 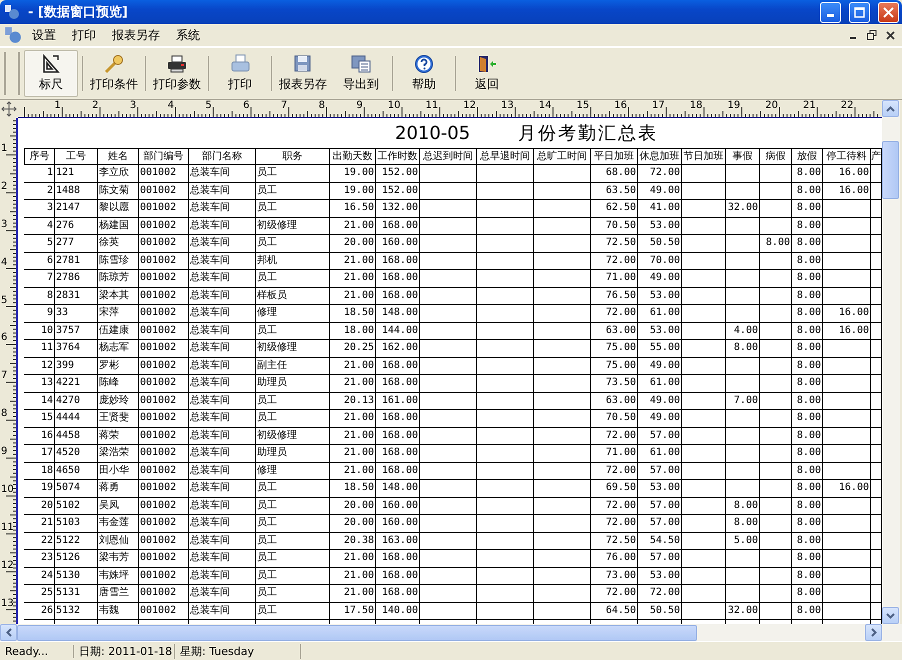 What do you see at coordinates (830, 12) in the screenshot?
I see `minimize-button` at bounding box center [830, 12].